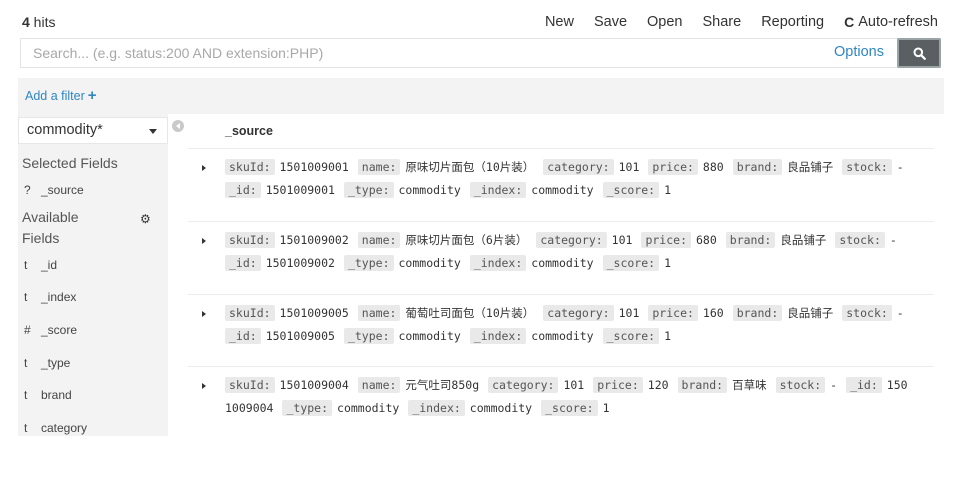 The image size is (975, 482). Describe the element at coordinates (178, 126) in the screenshot. I see `collapse-sidebar-button` at that location.